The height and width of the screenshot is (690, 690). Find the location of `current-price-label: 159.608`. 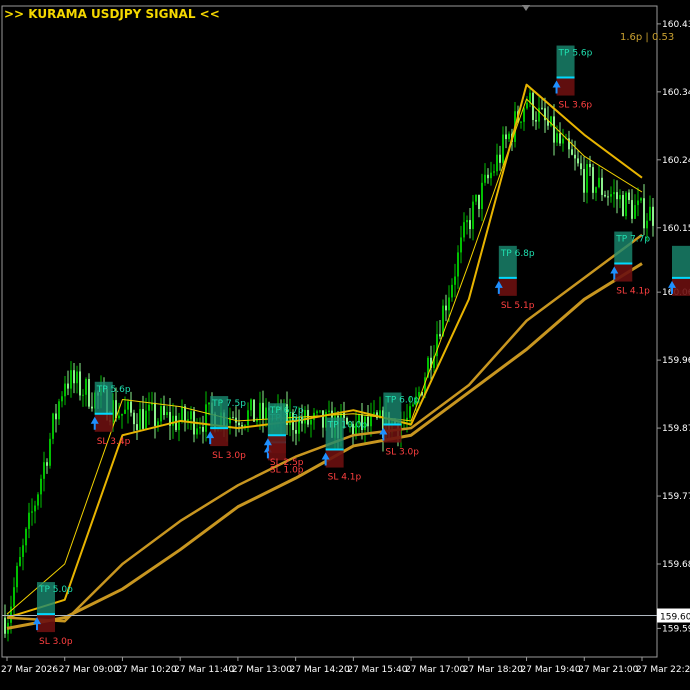

current-price-label: 159.608 is located at coordinates (675, 618).